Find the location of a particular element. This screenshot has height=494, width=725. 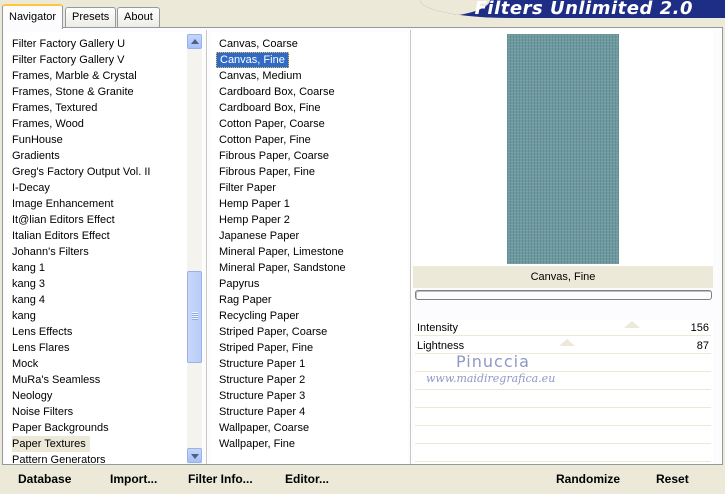

arrow-down-icon is located at coordinates (195, 456).